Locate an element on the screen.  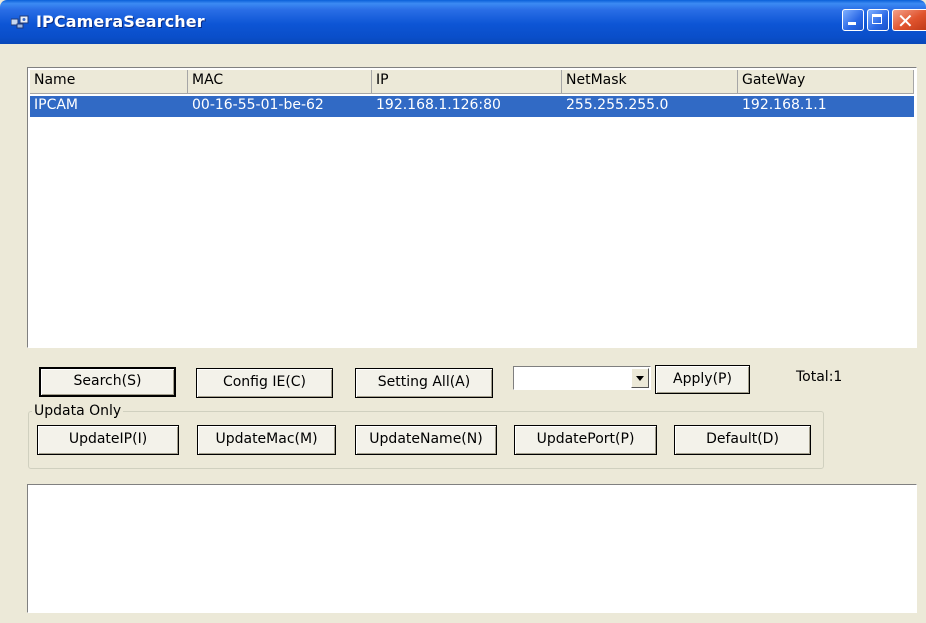
default-button: Default(D) is located at coordinates (742, 440).